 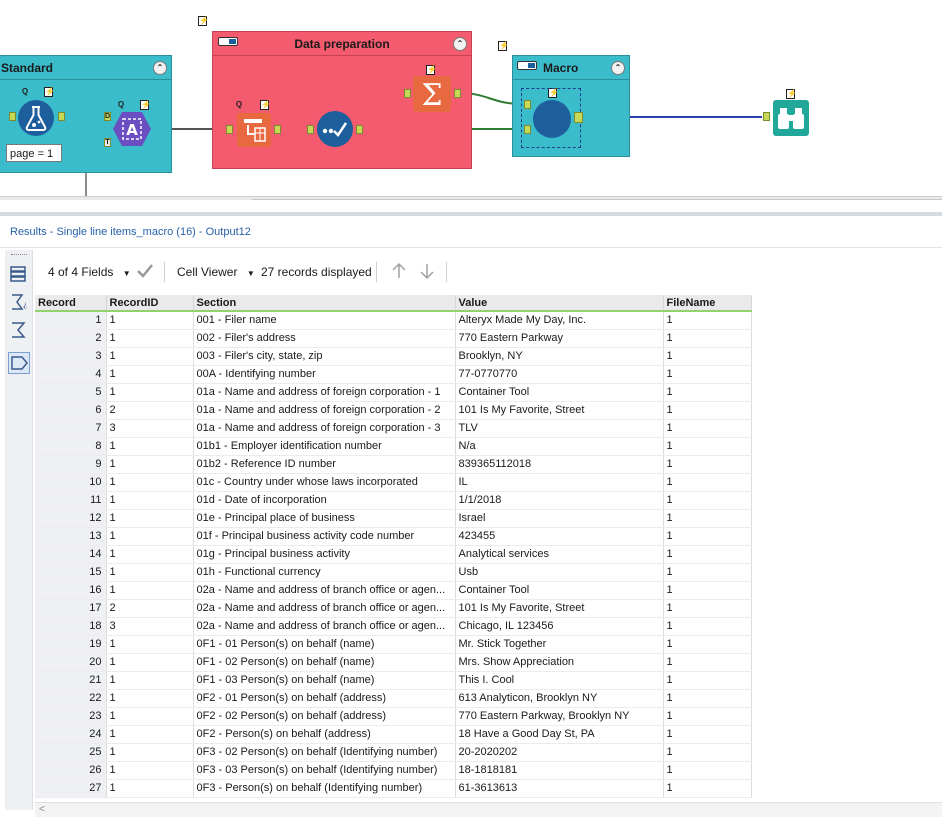 What do you see at coordinates (85, 68) in the screenshot?
I see `container-header: Standard ⌃` at bounding box center [85, 68].